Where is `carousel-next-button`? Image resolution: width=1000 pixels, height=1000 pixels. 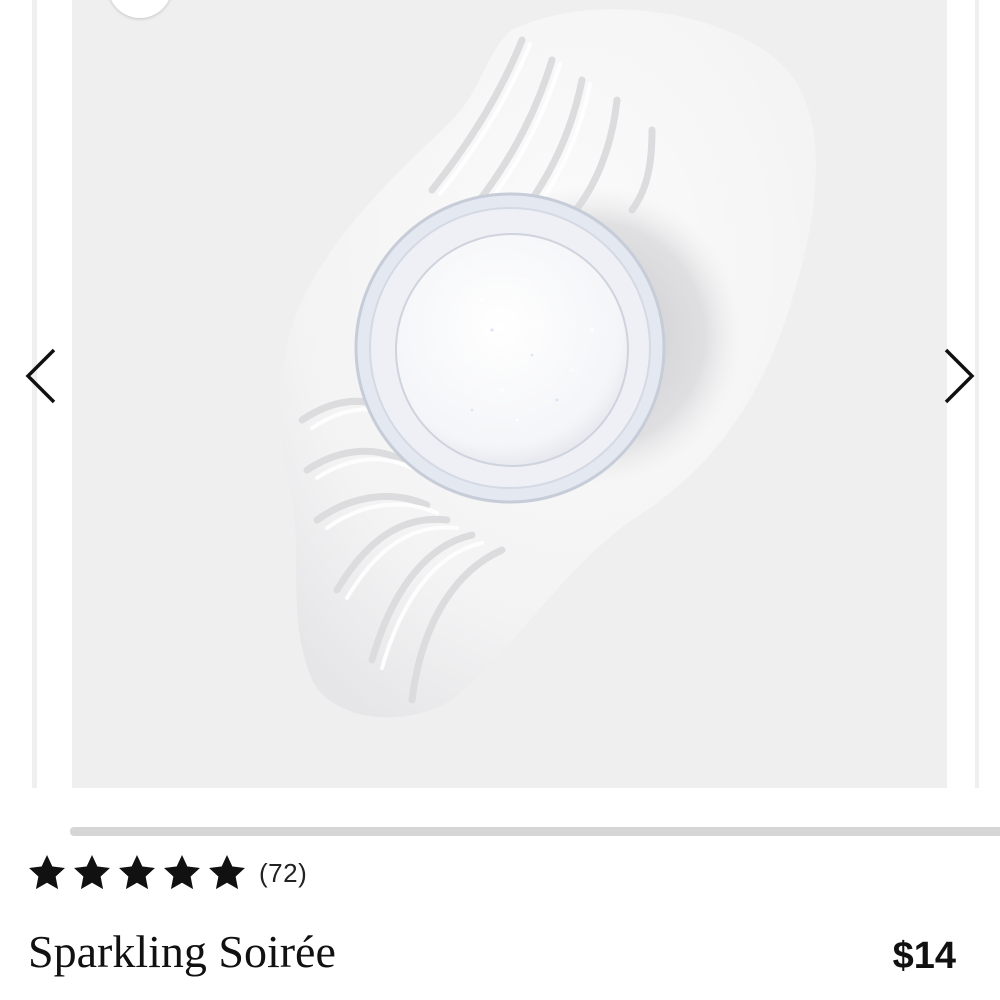
carousel-next-button is located at coordinates (960, 376).